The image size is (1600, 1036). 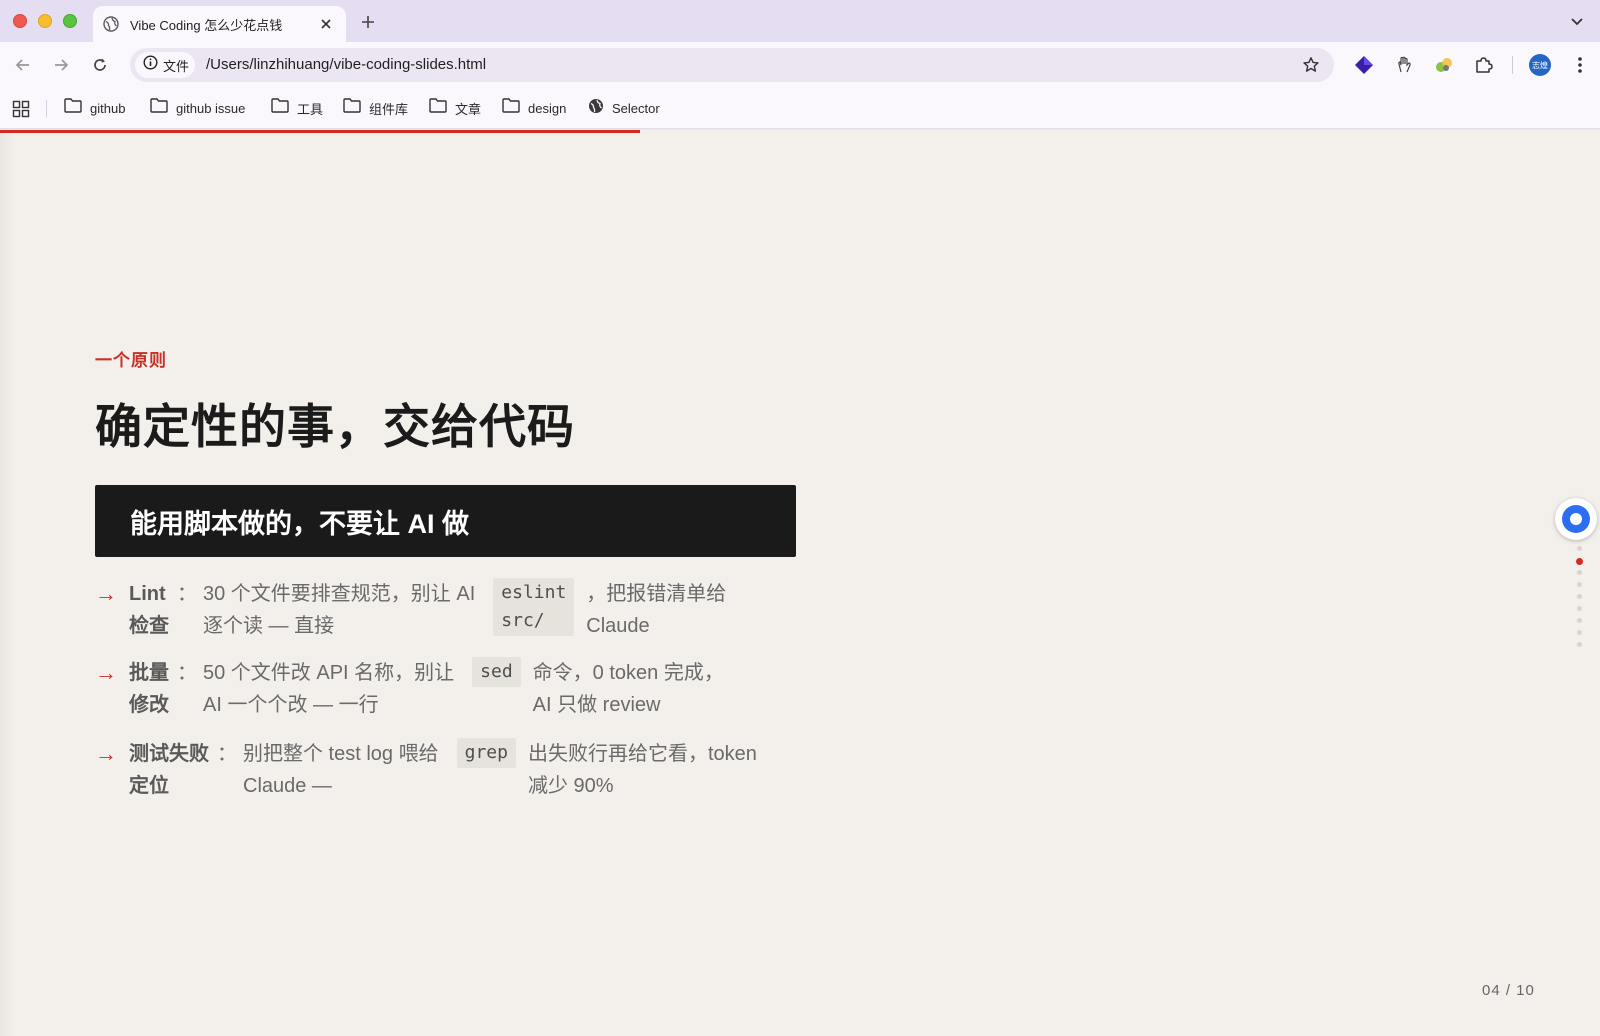 What do you see at coordinates (320, 131) in the screenshot?
I see `slide-progress-bar` at bounding box center [320, 131].